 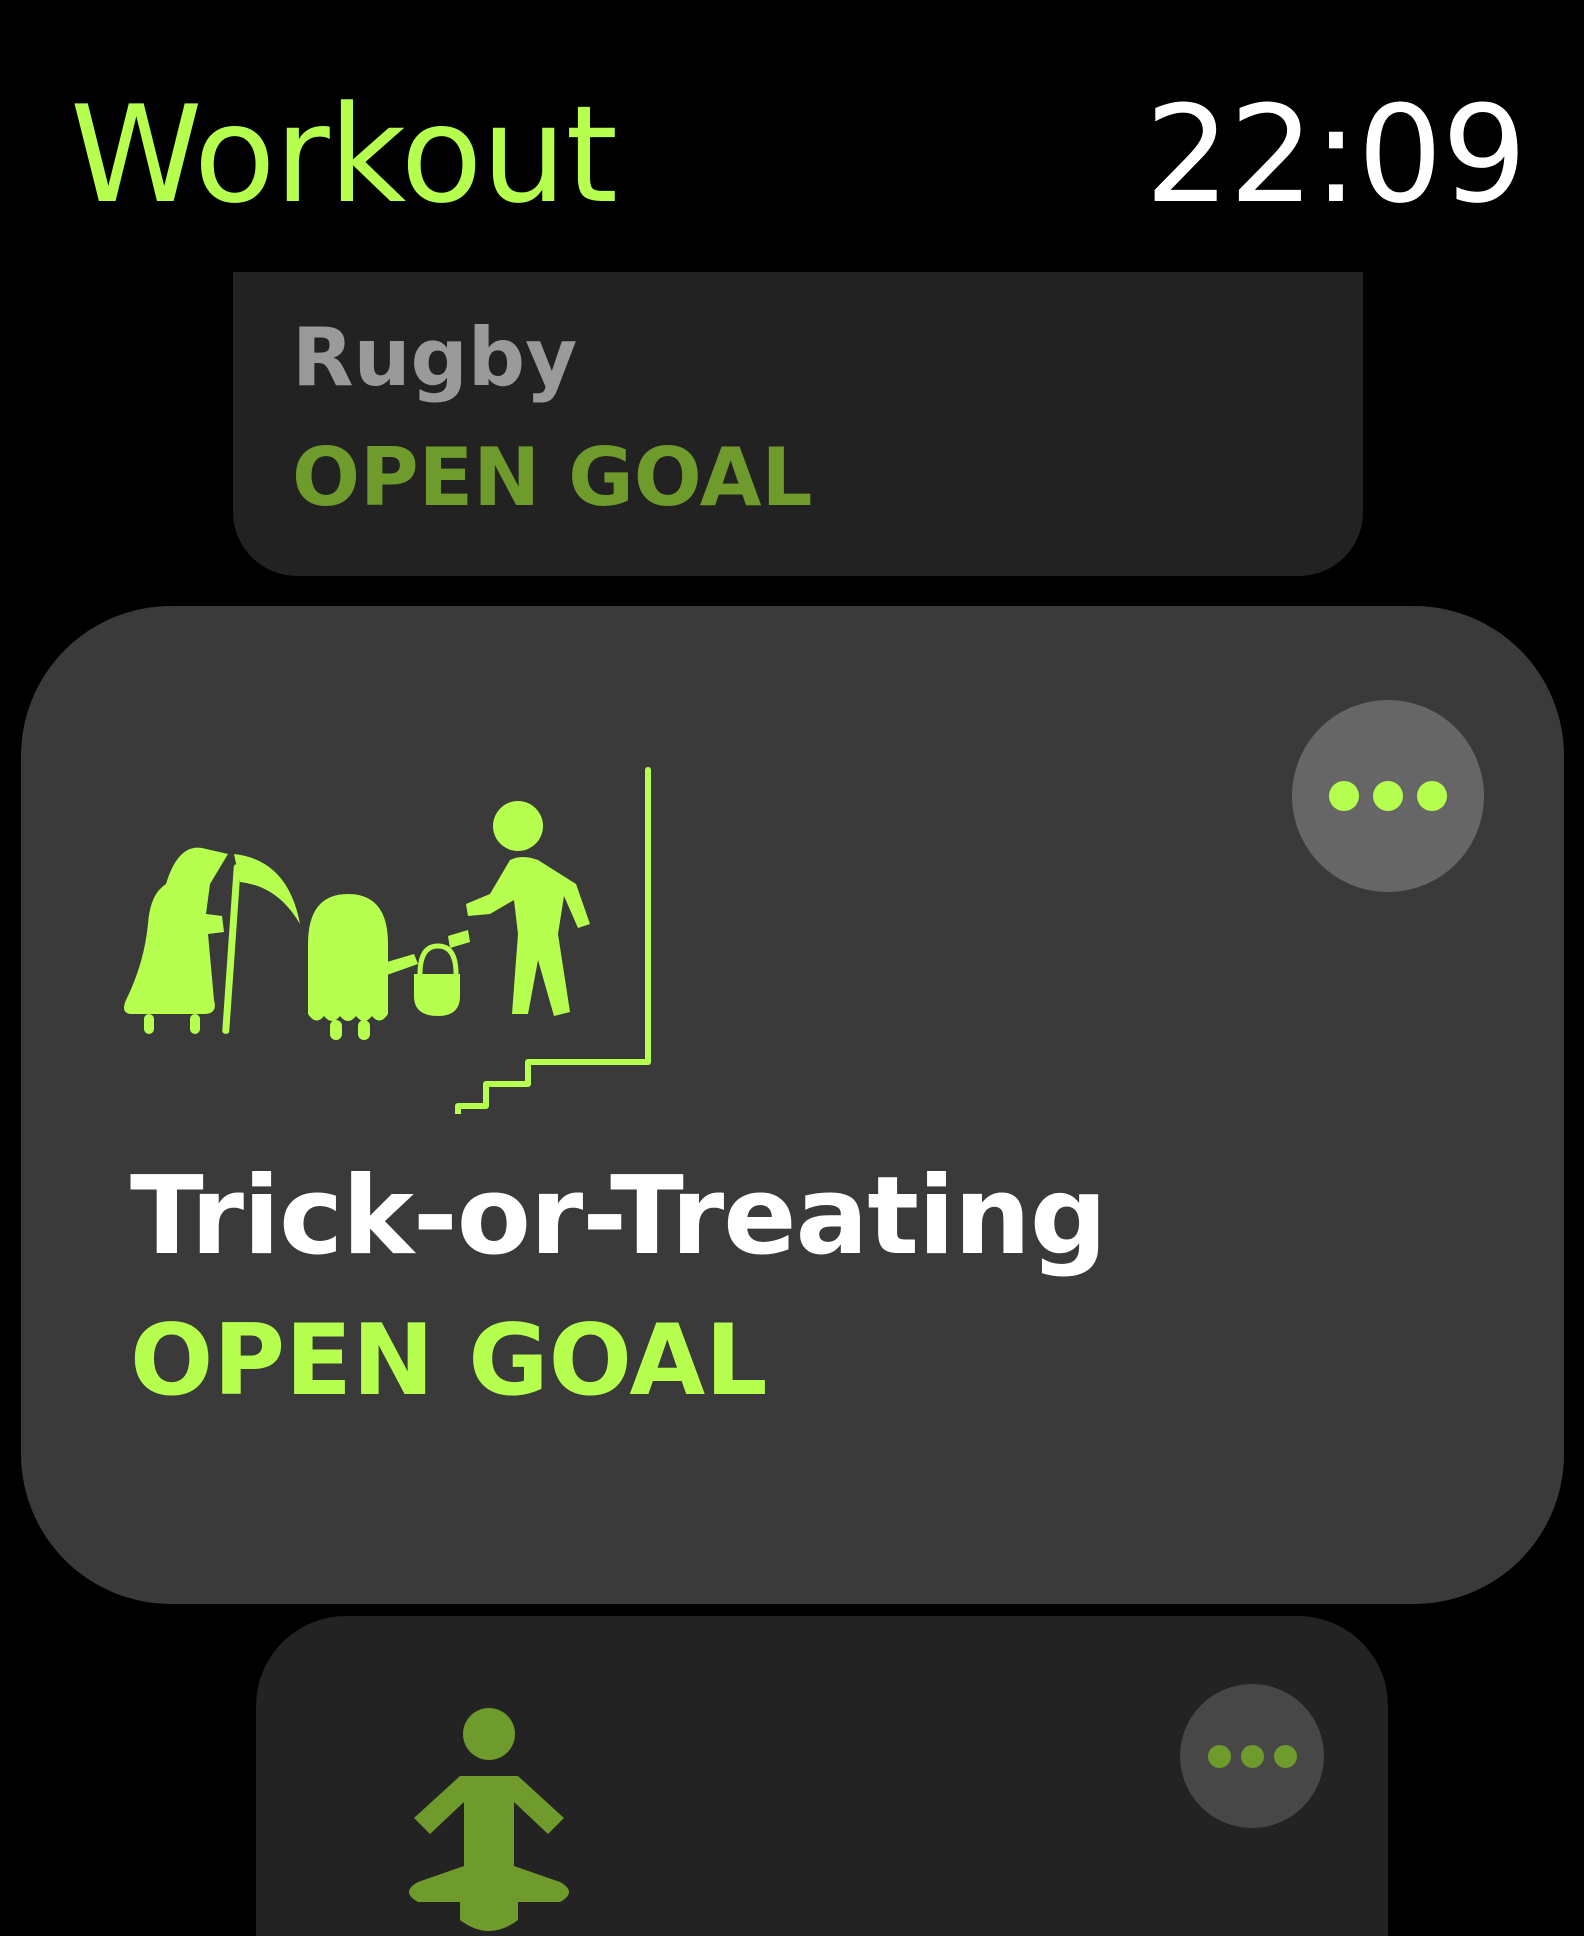 I want to click on yoga-icon, so click(x=489, y=1819).